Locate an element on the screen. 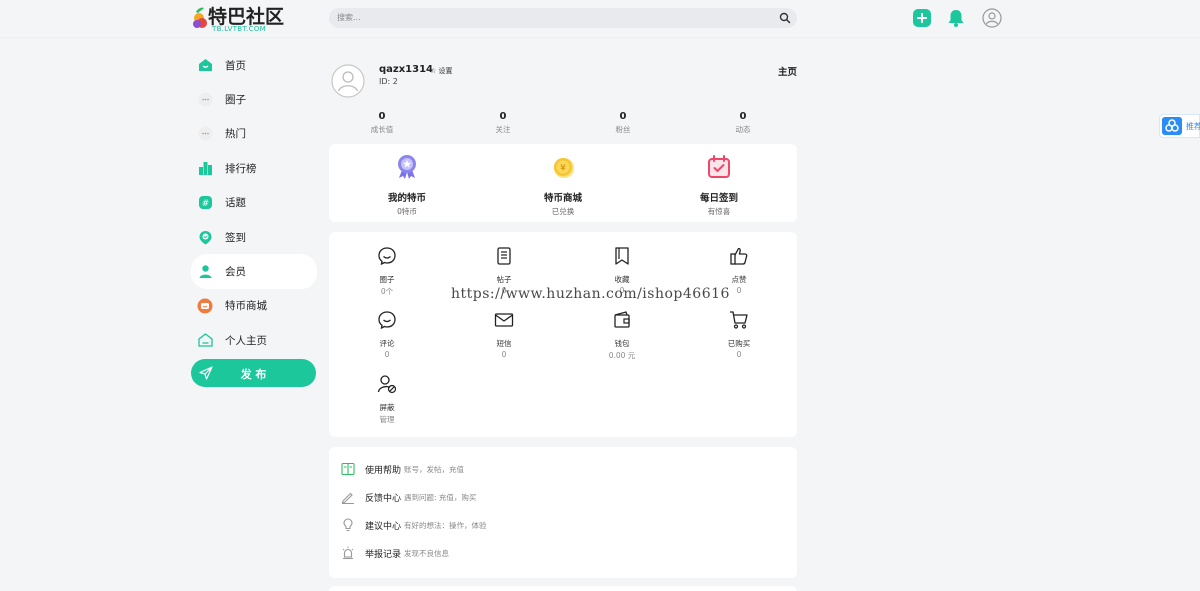  sidebar-nav: 首页 圈子 热门 排行榜 # 话题 签到 会员 特币商城 个人主页 is located at coordinates (254, 203).